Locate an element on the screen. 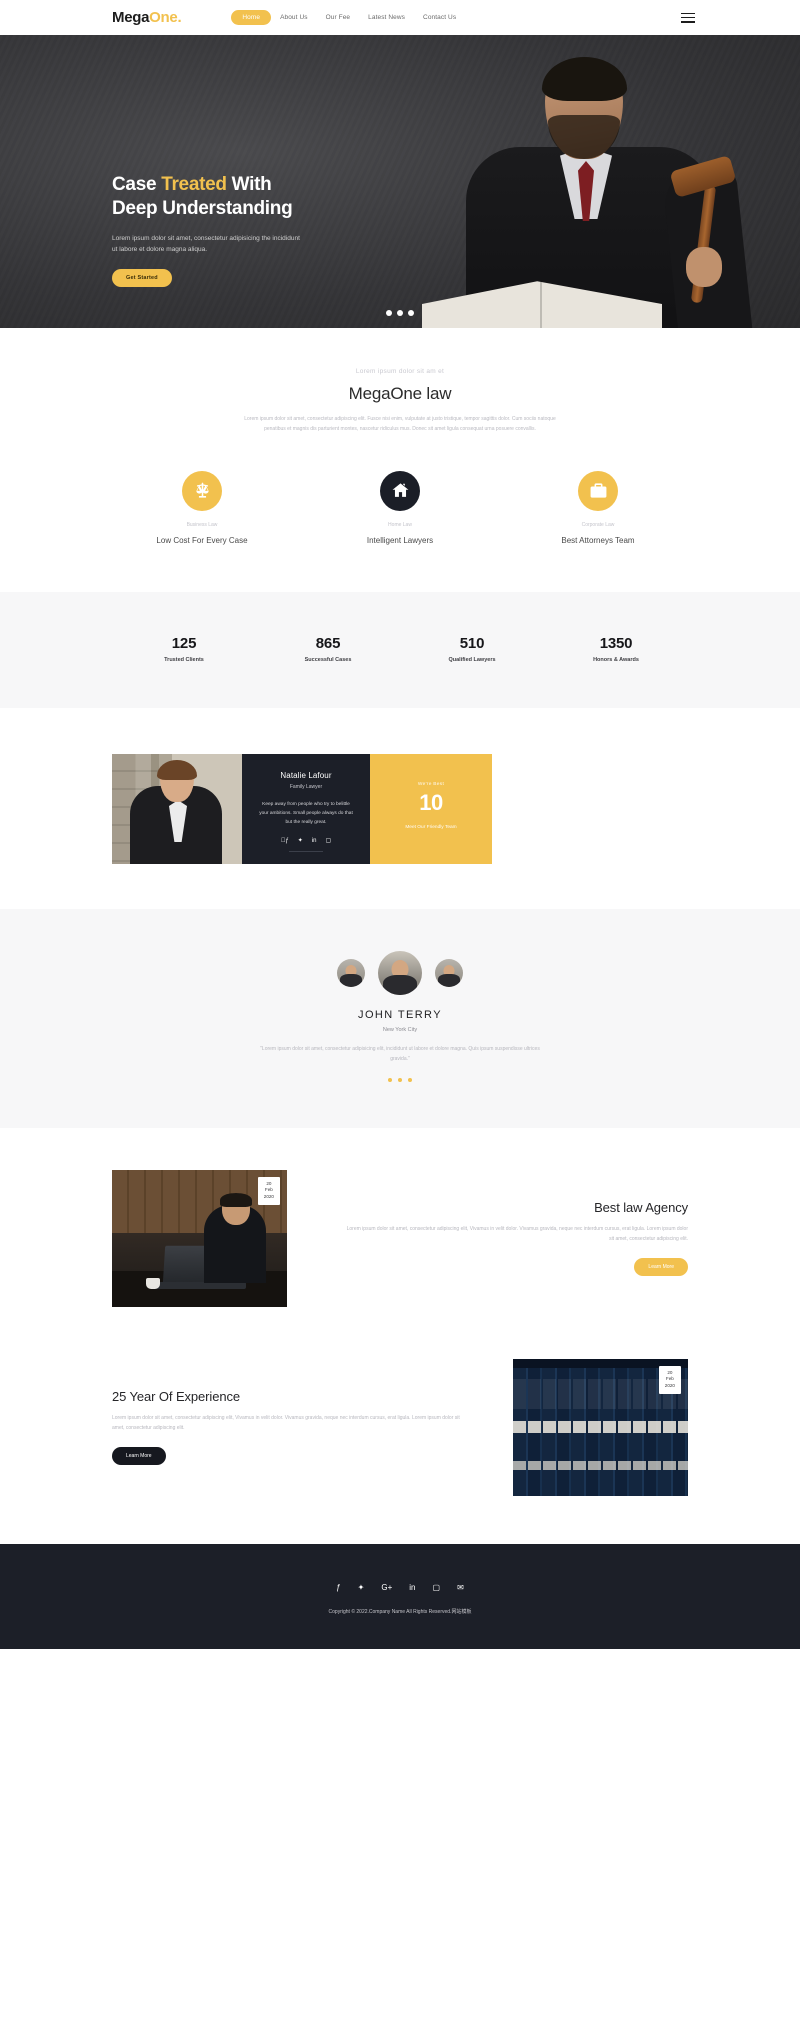  service-card-home-law: Home Law Intelligent Lawyers is located at coordinates (400, 508).